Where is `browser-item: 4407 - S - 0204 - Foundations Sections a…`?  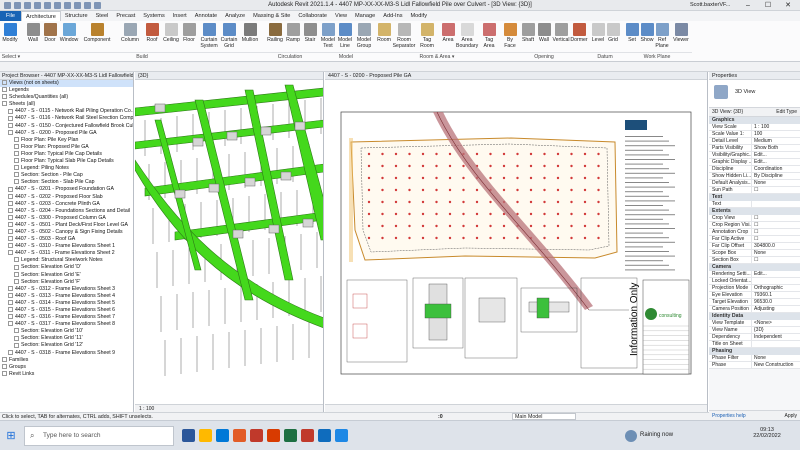
browser-item: 4407 - S - 0204 - Foundations Sections a… is located at coordinates (66, 211).